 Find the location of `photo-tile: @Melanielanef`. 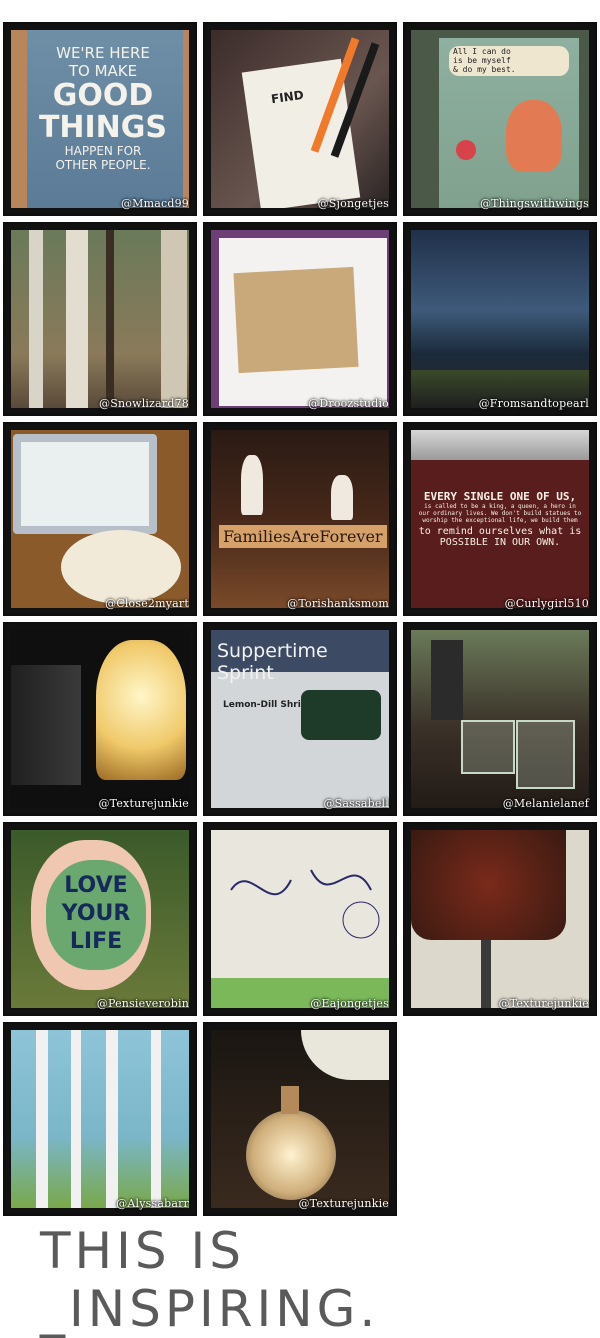

photo-tile: @Melanielanef is located at coordinates (500, 719).